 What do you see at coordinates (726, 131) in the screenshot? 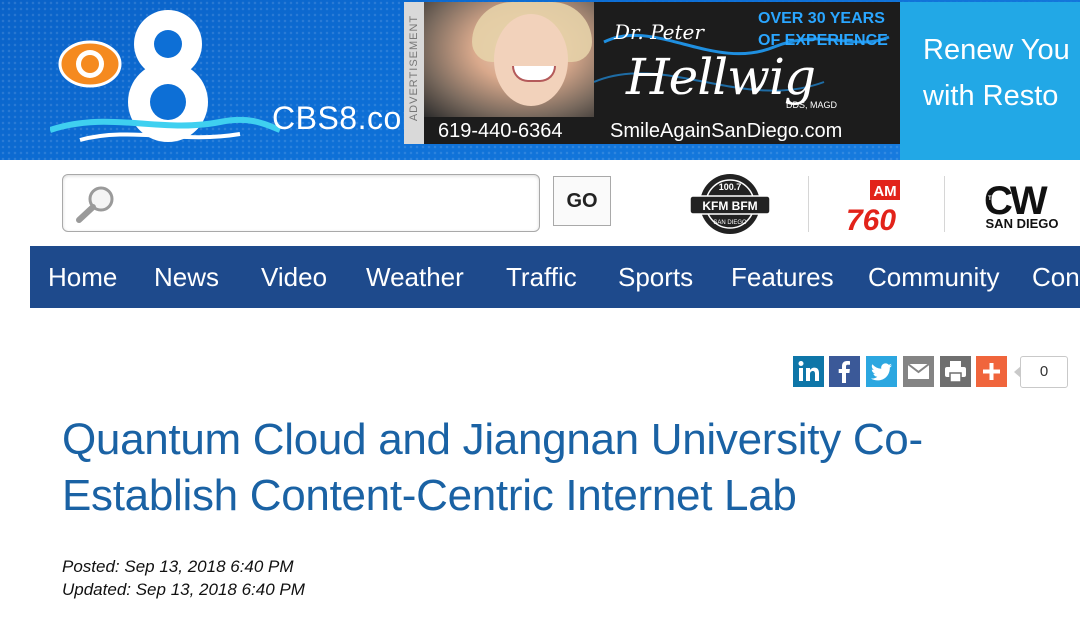
I see `ad-url: SmileAgainSanDiego.com` at bounding box center [726, 131].